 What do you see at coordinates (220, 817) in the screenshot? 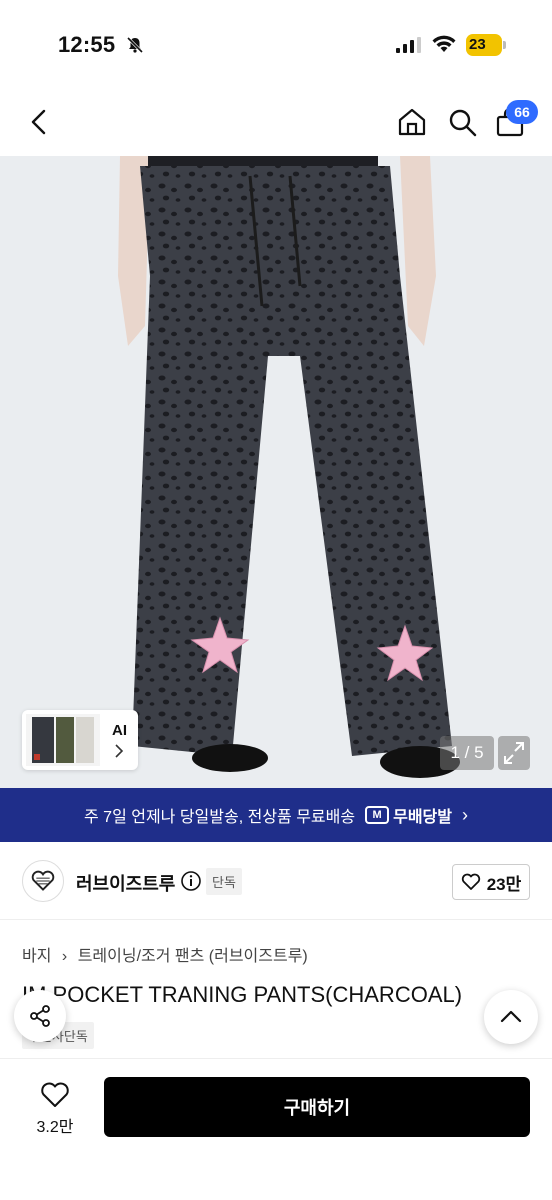
I see `banner-text: 주 7일 언제나 당일발송, 전상품 무료배송` at bounding box center [220, 817].